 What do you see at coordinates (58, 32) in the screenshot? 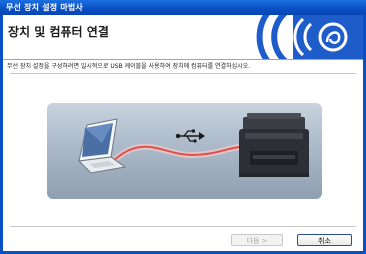
I see `page-title: 장치 및 컴퓨터 연결` at bounding box center [58, 32].